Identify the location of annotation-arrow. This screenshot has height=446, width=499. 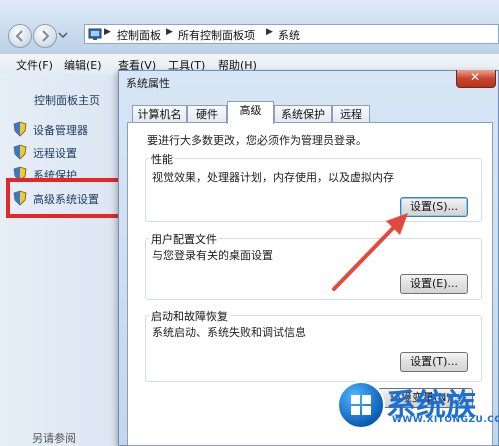
(370, 252).